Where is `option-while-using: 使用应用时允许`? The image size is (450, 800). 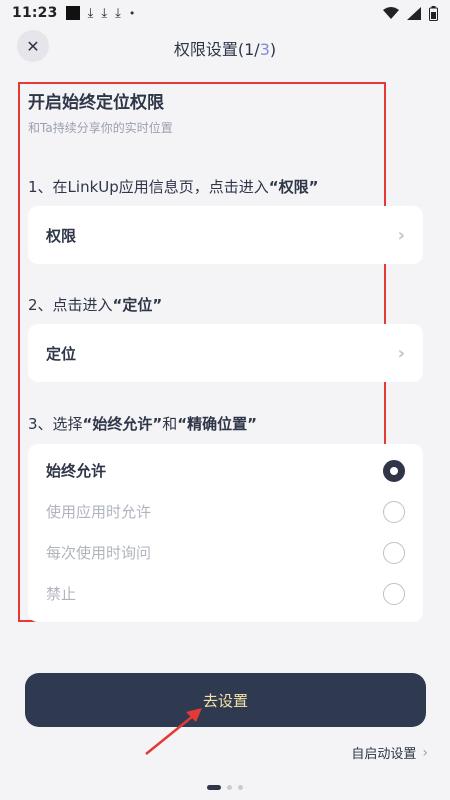
option-while-using: 使用应用时允许 is located at coordinates (225, 511).